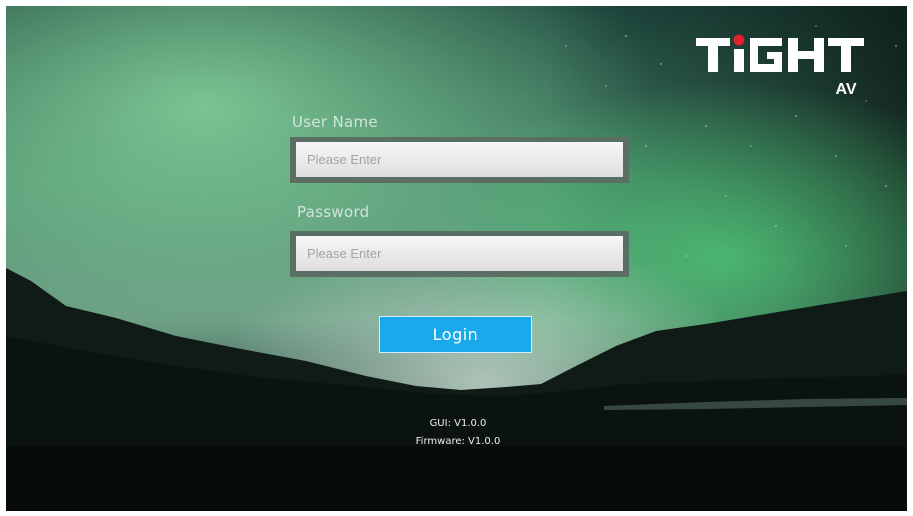 The height and width of the screenshot is (516, 913). I want to click on tight-av-logo: AV, so click(780, 66).